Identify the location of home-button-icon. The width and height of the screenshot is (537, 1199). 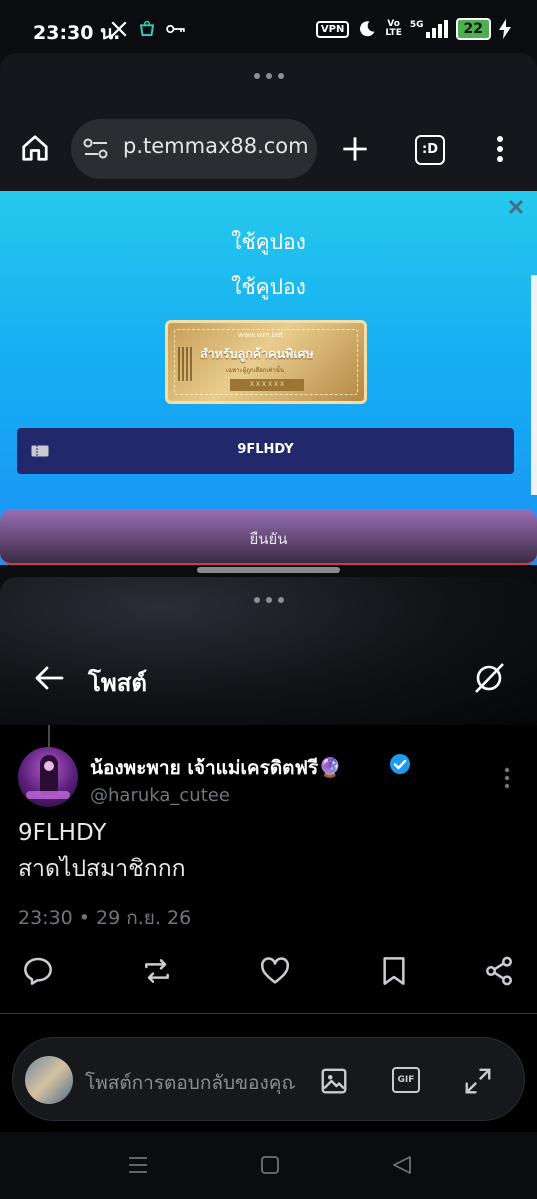
(270, 1165).